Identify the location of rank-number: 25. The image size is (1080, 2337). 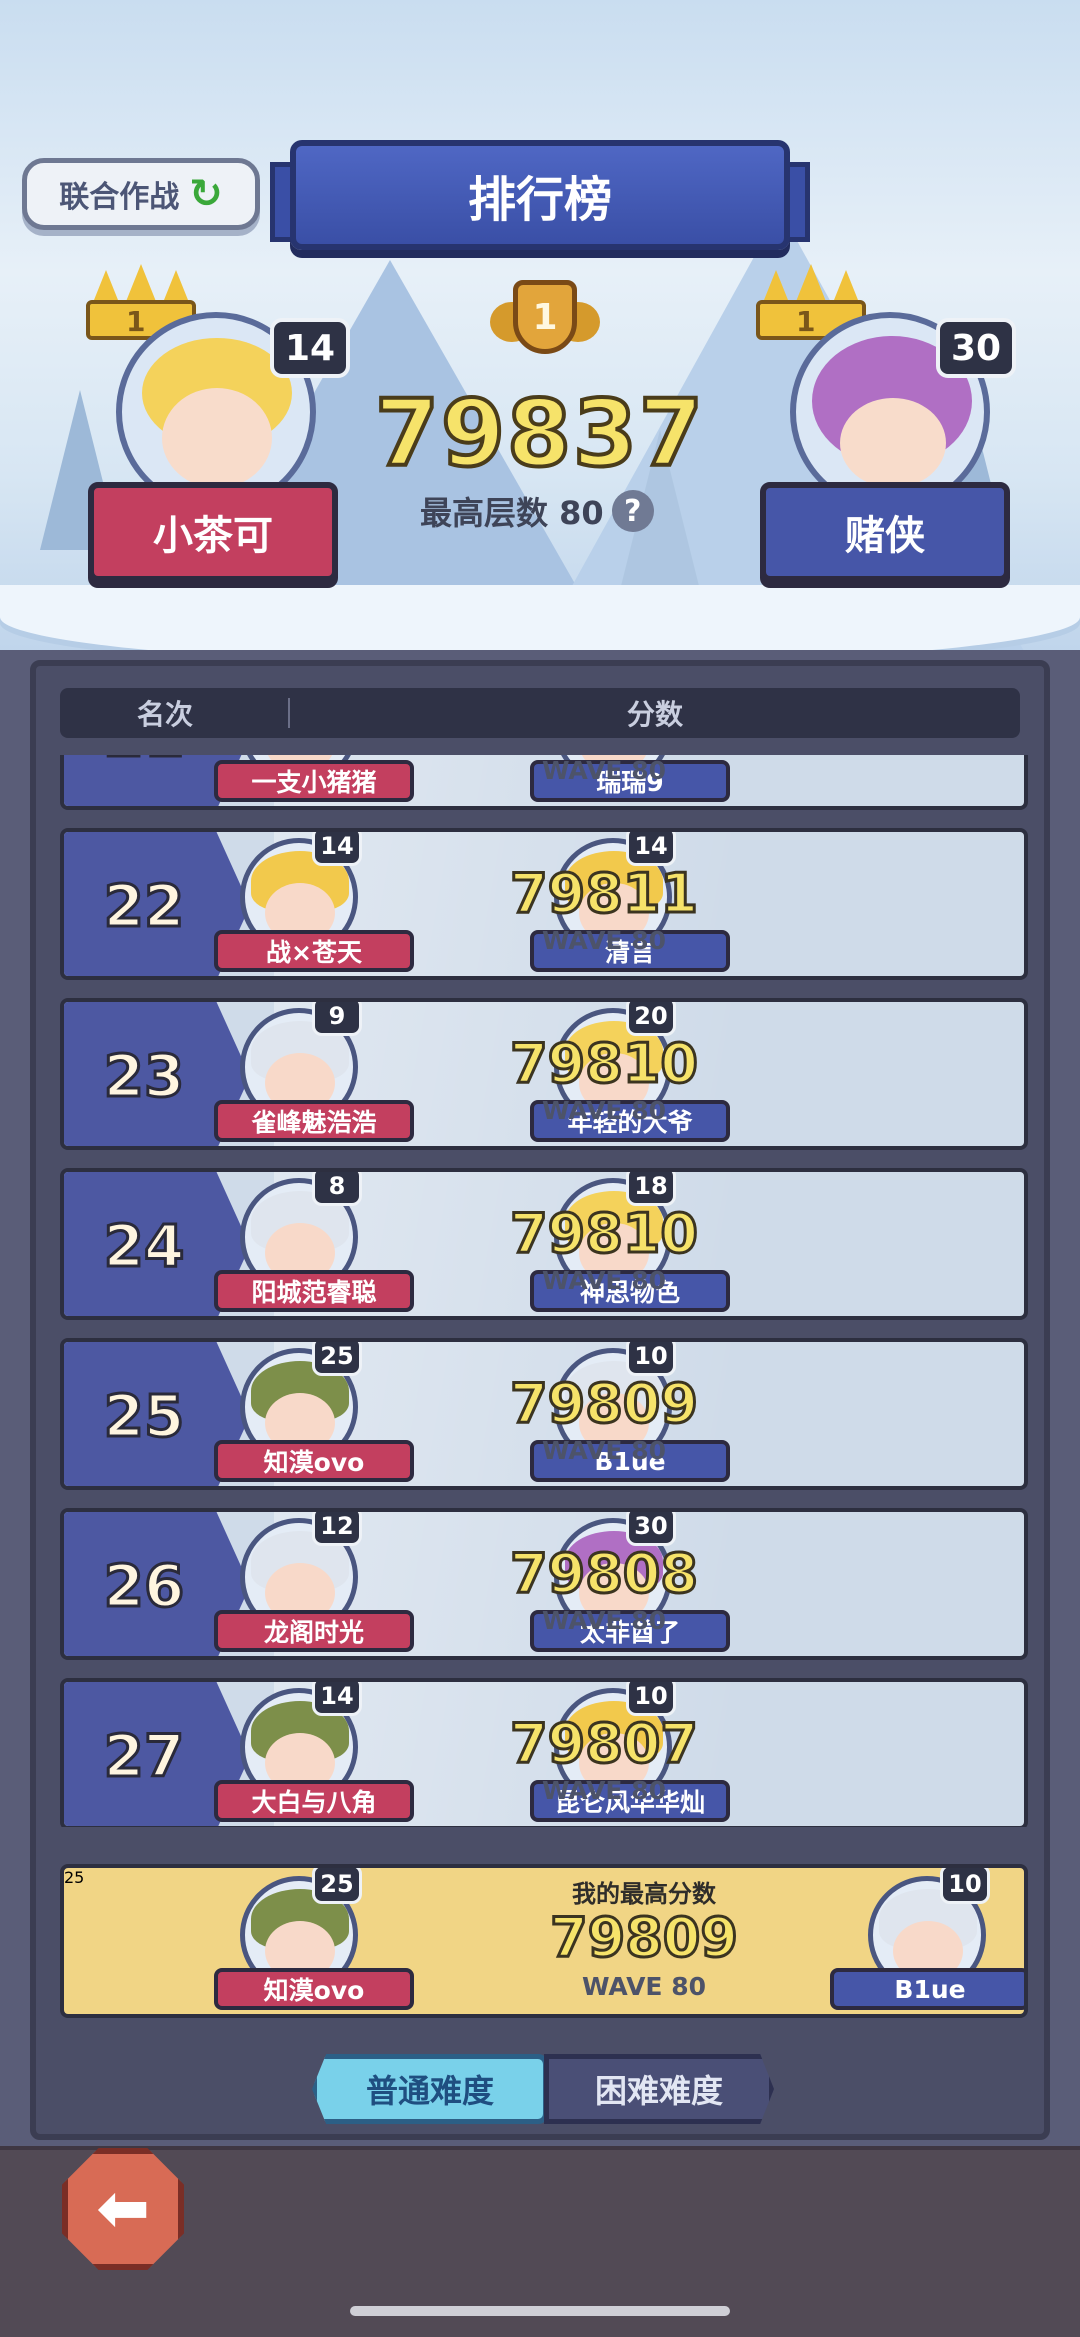
(144, 1416).